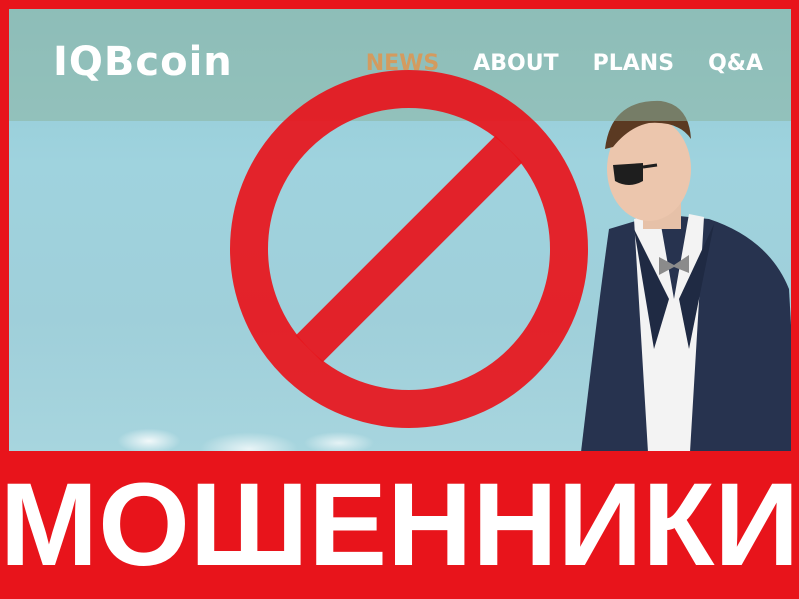  What do you see at coordinates (633, 63) in the screenshot?
I see `nav-item-plans: PLANS` at bounding box center [633, 63].